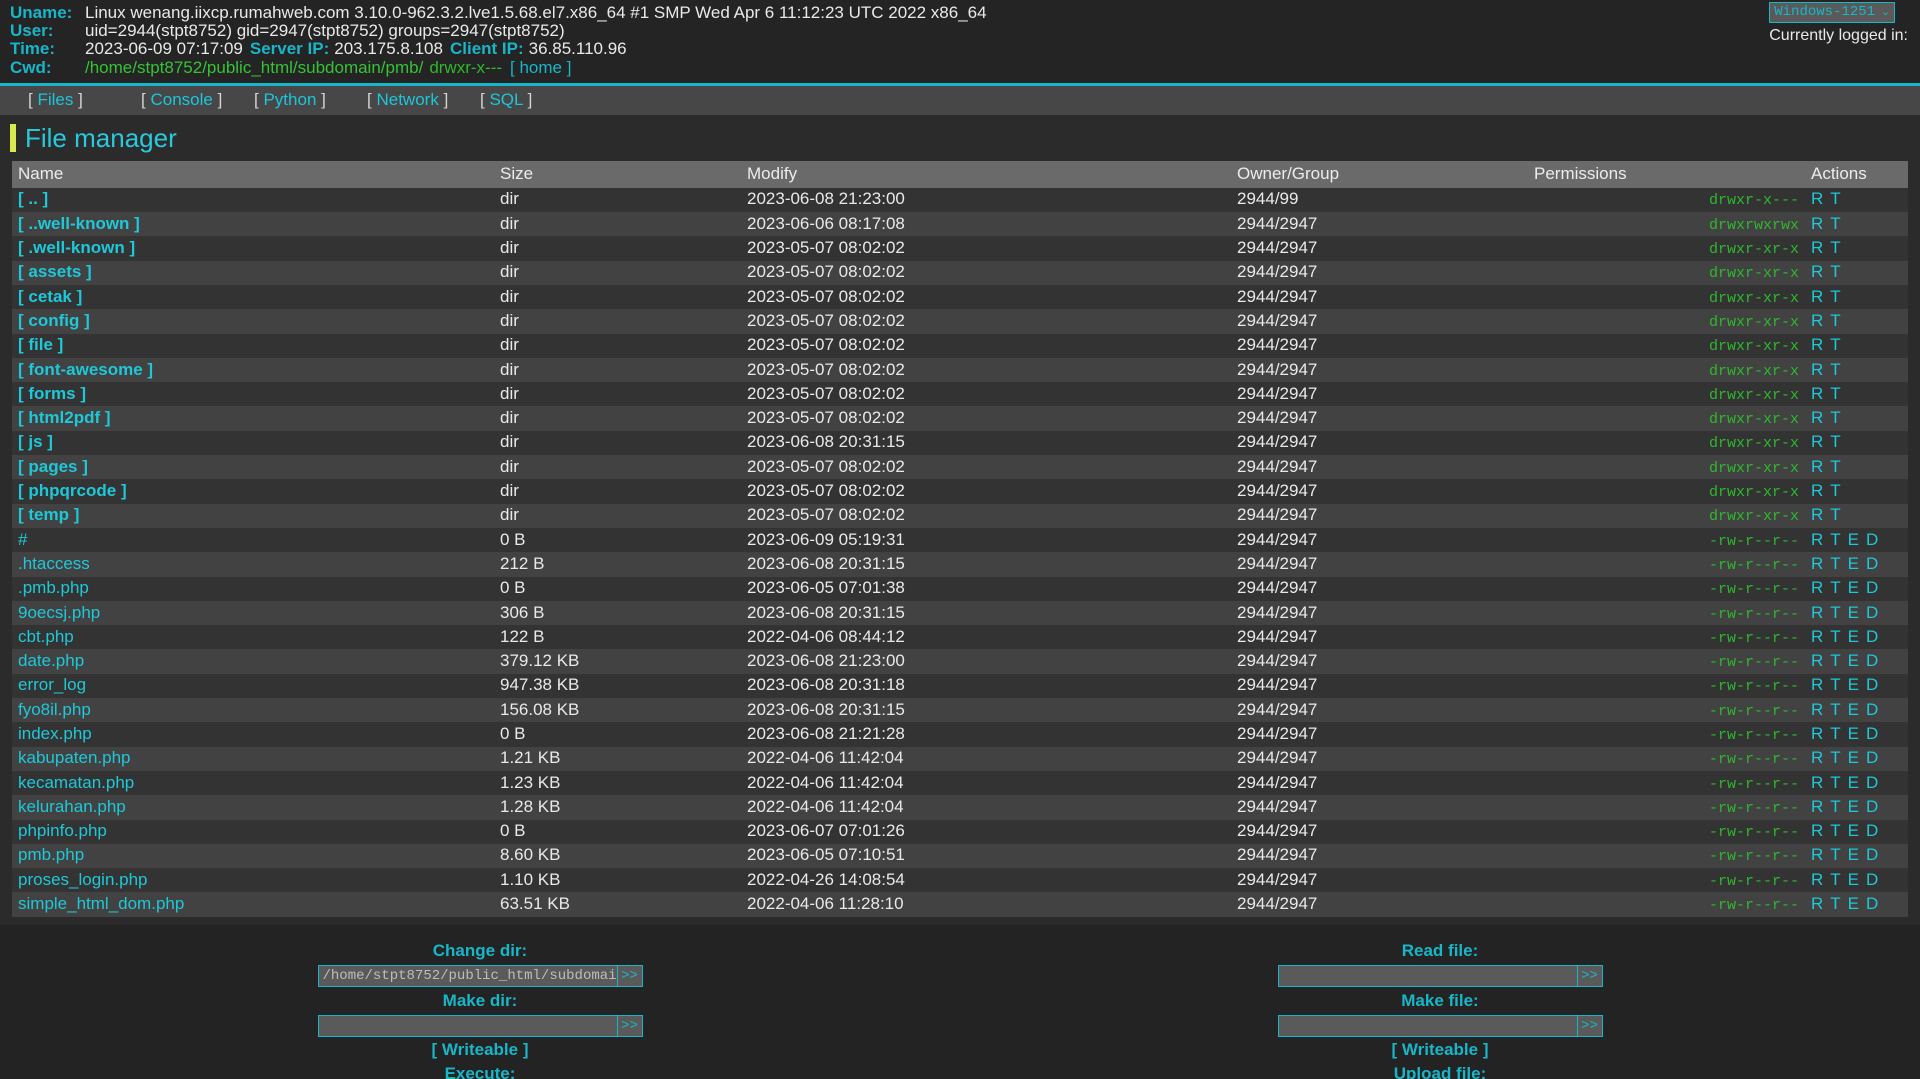 Image resolution: width=1920 pixels, height=1079 pixels. What do you see at coordinates (1666, 174) in the screenshot?
I see `column-header-permissions: Permissions` at bounding box center [1666, 174].